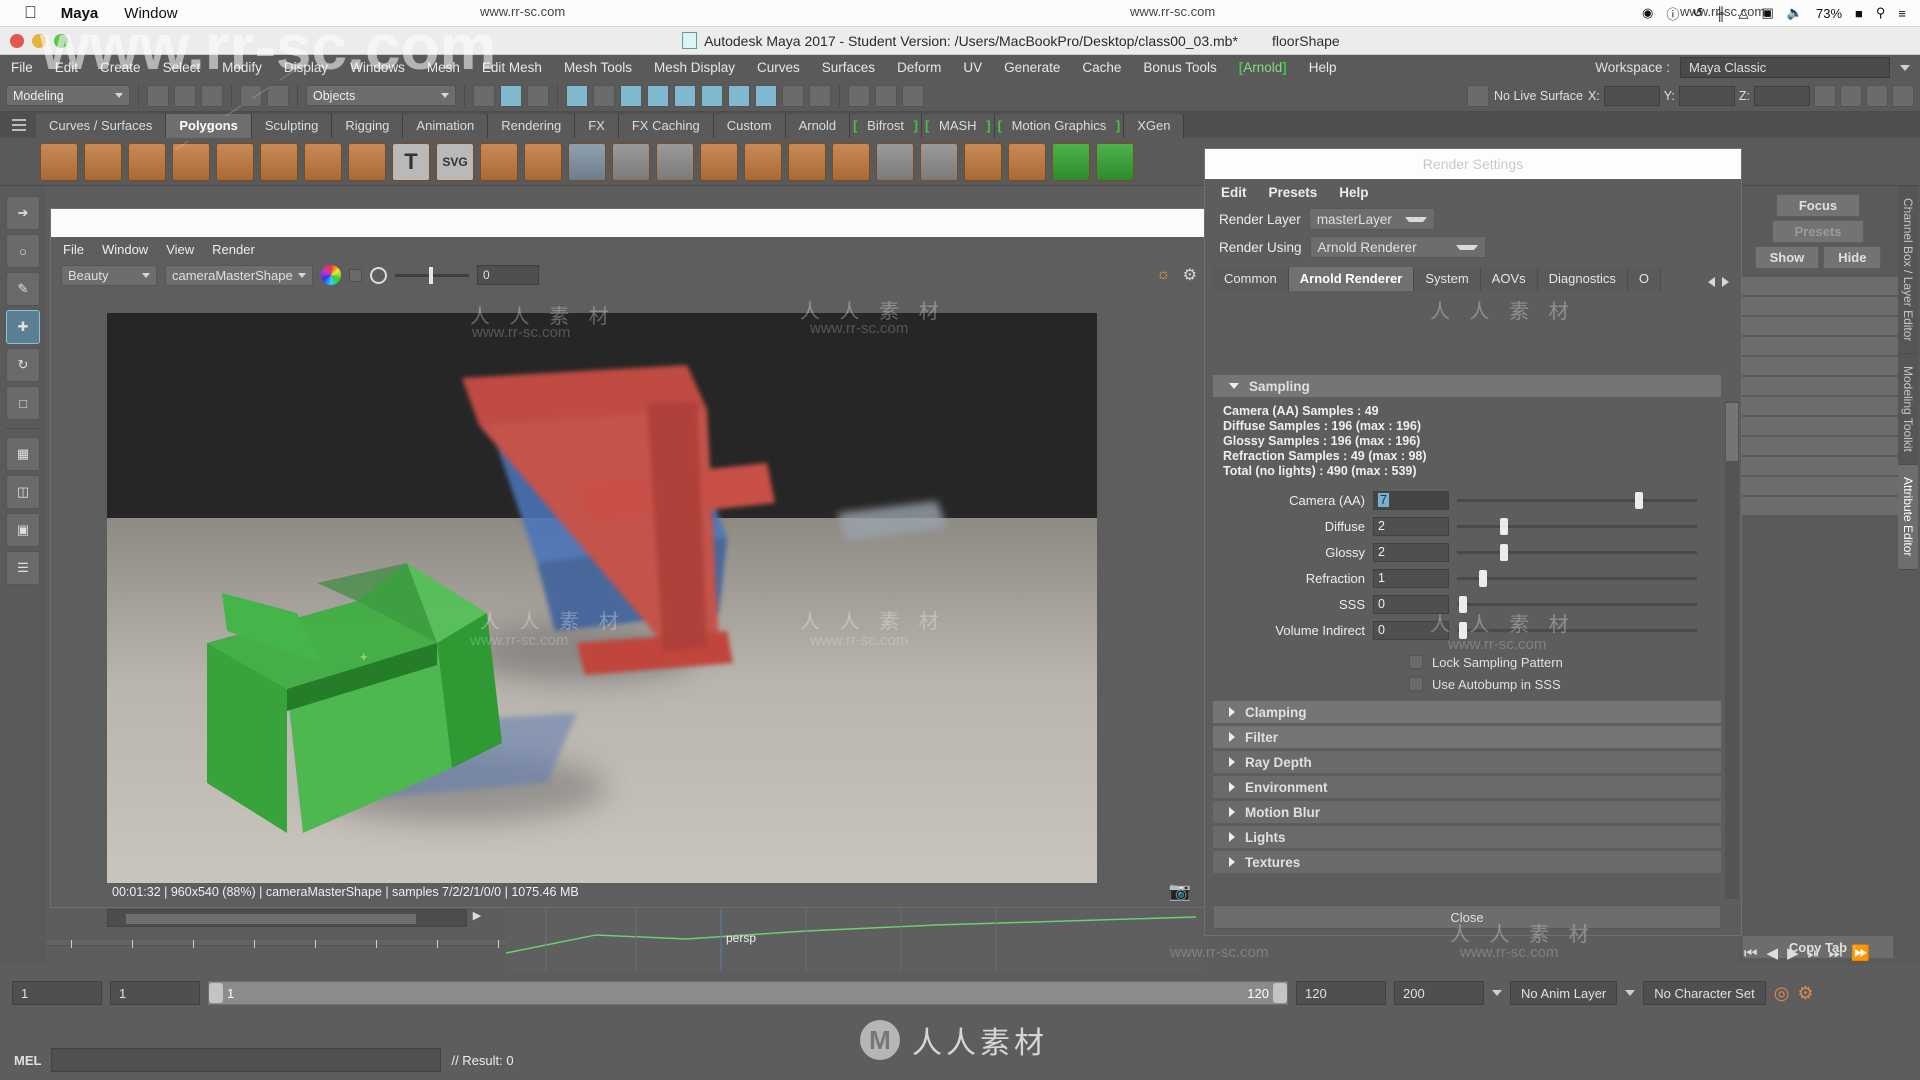  I want to click on shelf-tab-arnold: Arnold, so click(818, 126).